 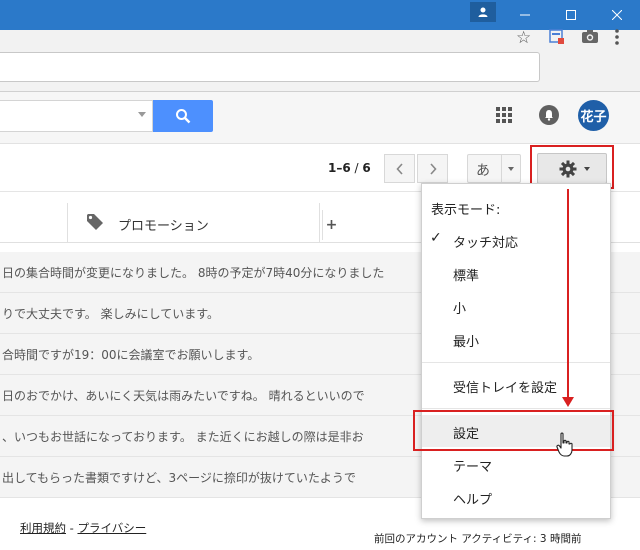 What do you see at coordinates (34, 223) in the screenshot?
I see `tab-primary` at bounding box center [34, 223].